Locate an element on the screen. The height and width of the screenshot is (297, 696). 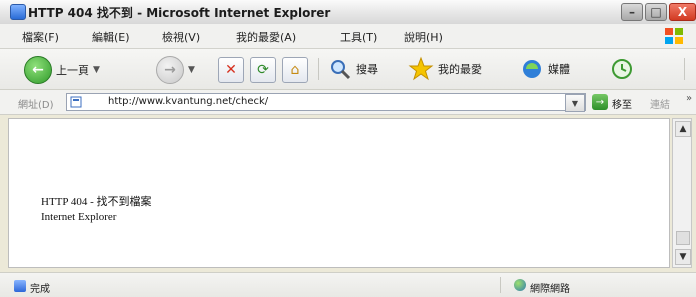
favorites-label: 我的最愛 is located at coordinates (460, 69).